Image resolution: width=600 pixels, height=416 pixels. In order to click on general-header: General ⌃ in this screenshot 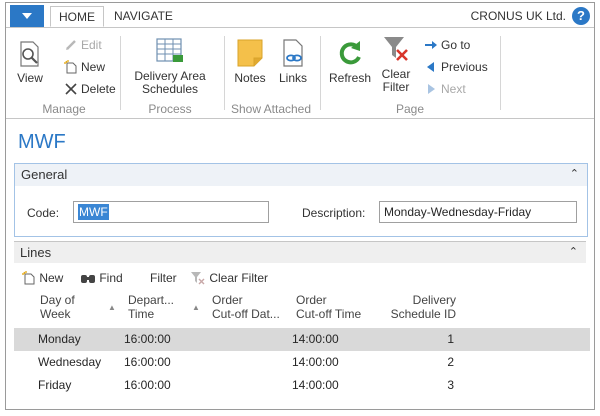, I will do `click(301, 175)`.